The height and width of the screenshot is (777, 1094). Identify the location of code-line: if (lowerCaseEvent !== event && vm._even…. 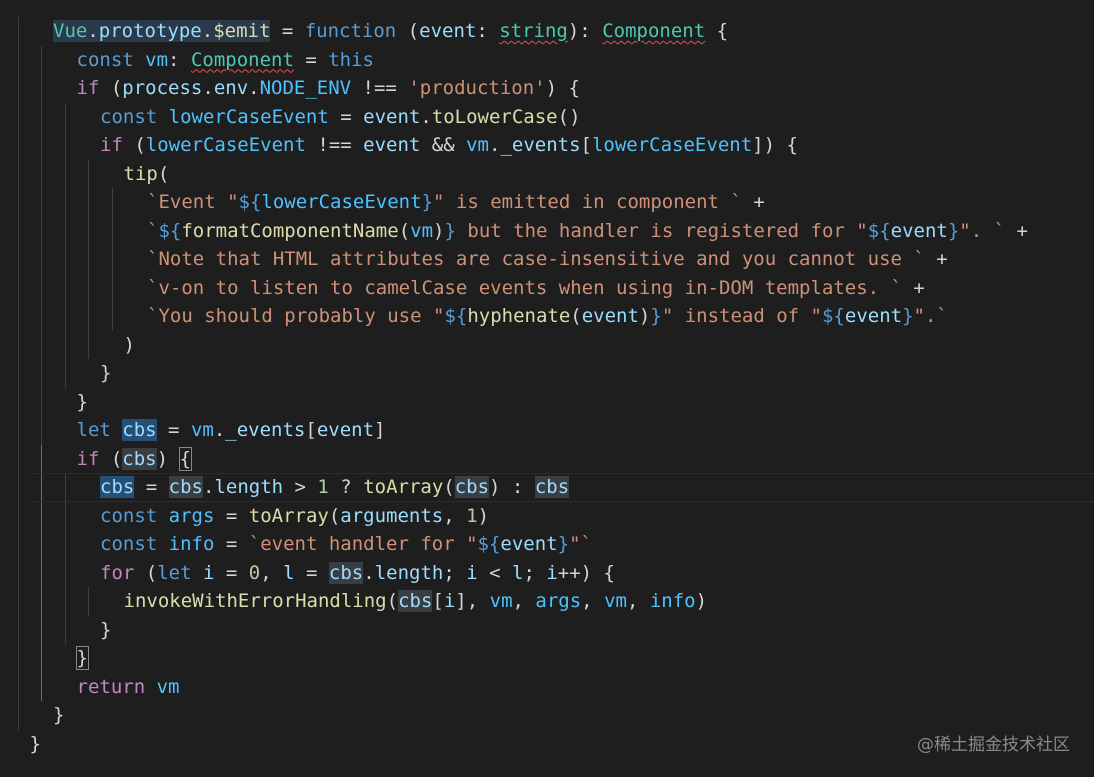
(547, 145).